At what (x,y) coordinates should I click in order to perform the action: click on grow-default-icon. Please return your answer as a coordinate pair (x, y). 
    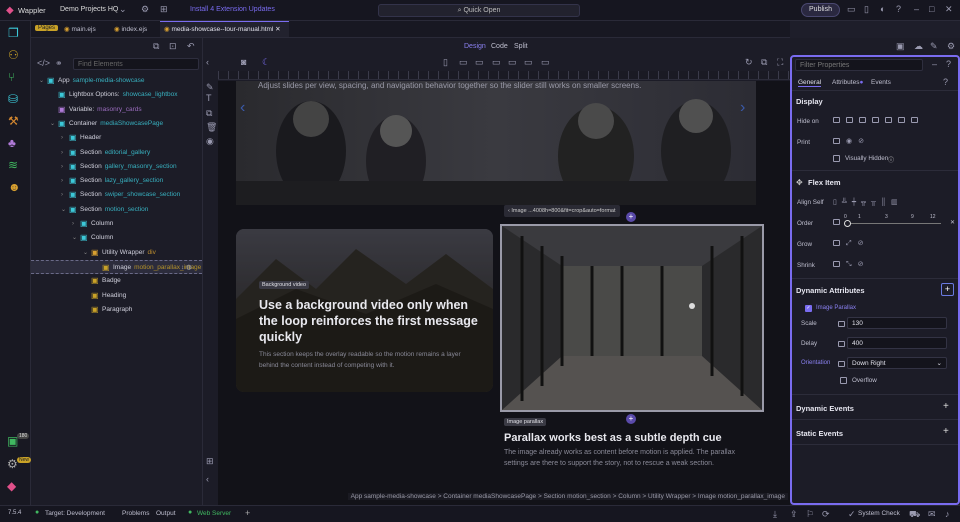
    Looking at the image, I should click on (836, 243).